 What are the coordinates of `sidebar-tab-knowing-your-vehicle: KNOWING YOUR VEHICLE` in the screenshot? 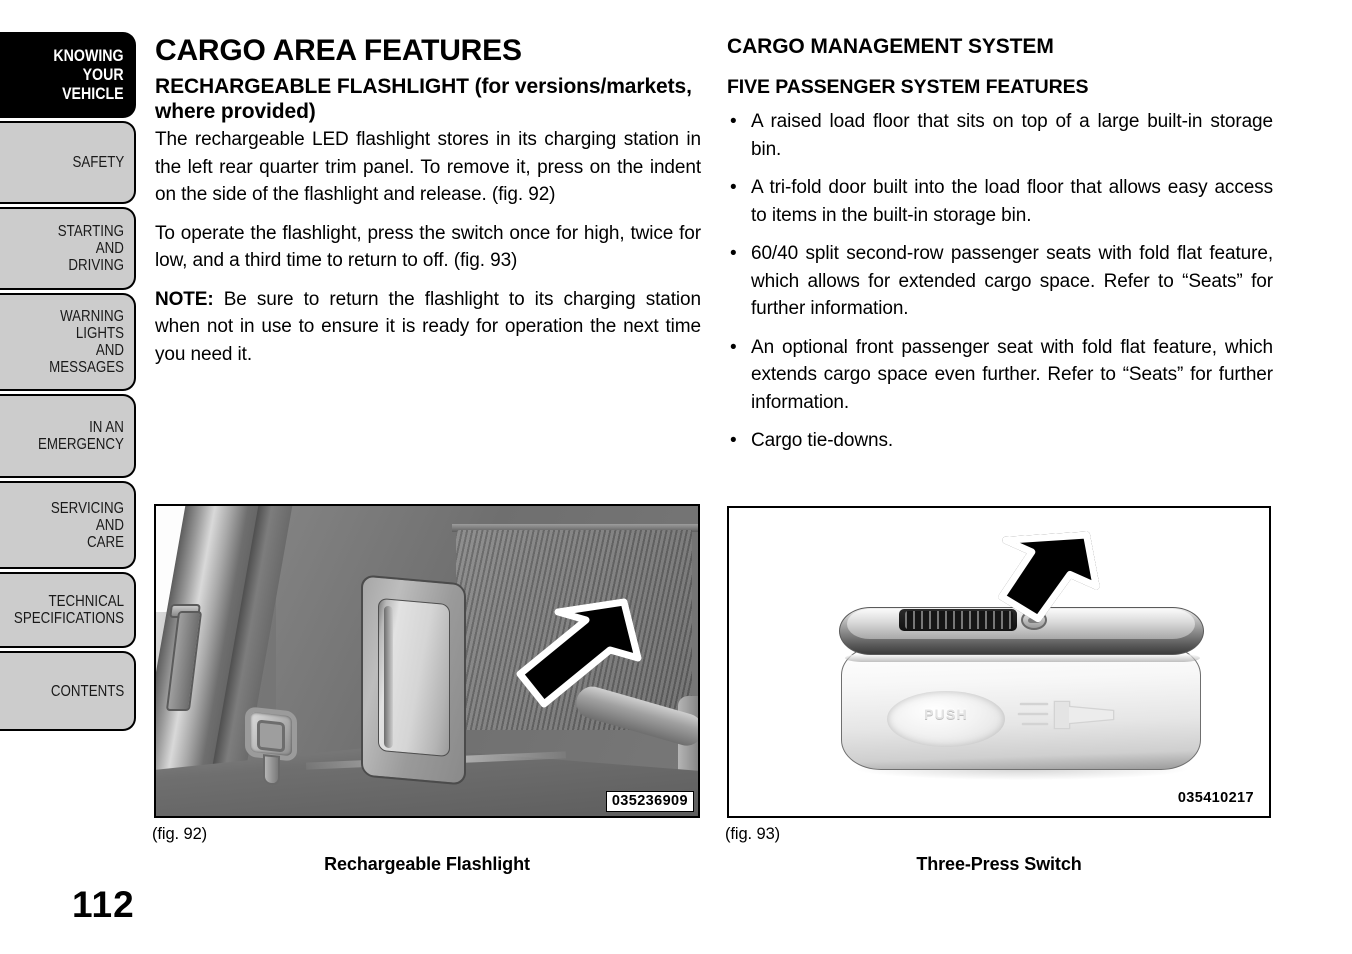 It's located at (68, 75).